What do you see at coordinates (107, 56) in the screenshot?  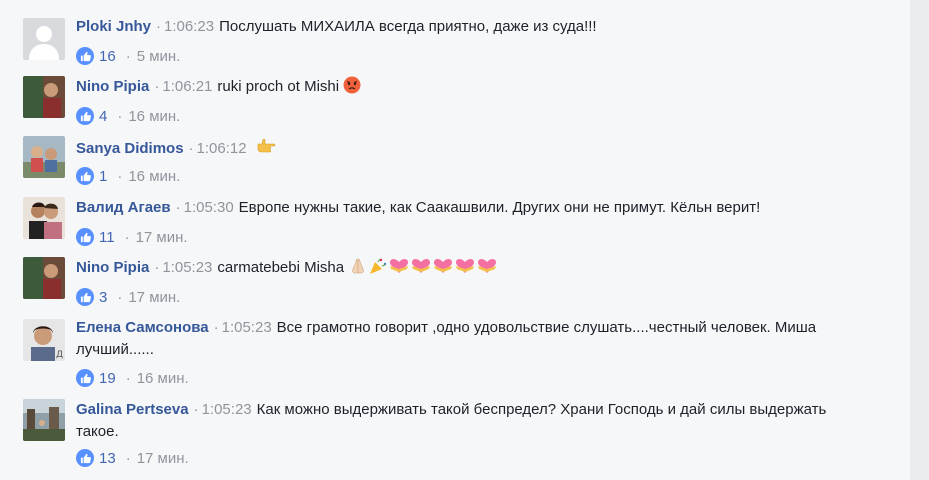 I see `like-count: 16` at bounding box center [107, 56].